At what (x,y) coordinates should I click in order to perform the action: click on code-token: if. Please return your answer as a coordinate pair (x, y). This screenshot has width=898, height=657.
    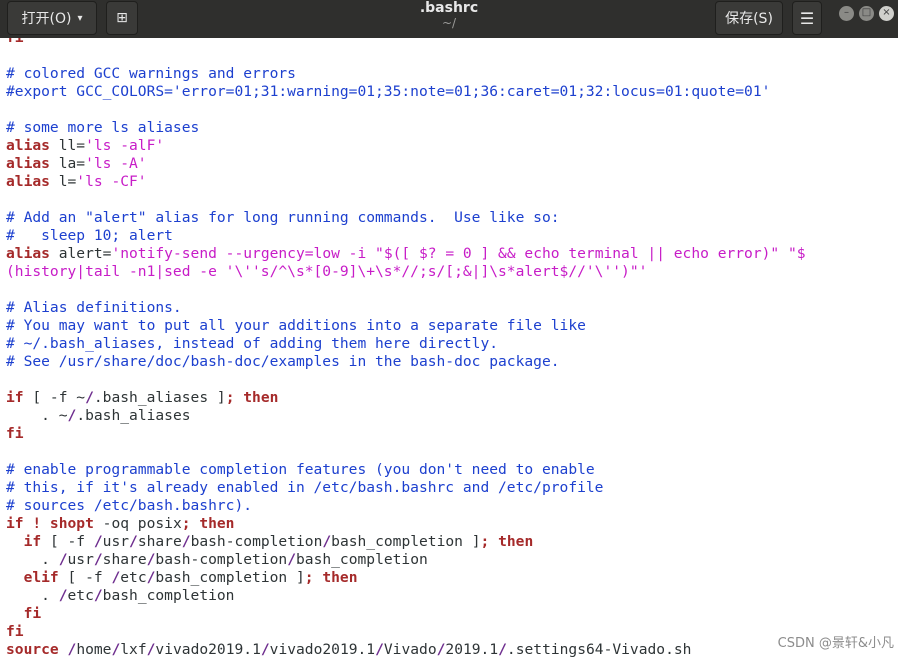
    Looking at the image, I should click on (15, 397).